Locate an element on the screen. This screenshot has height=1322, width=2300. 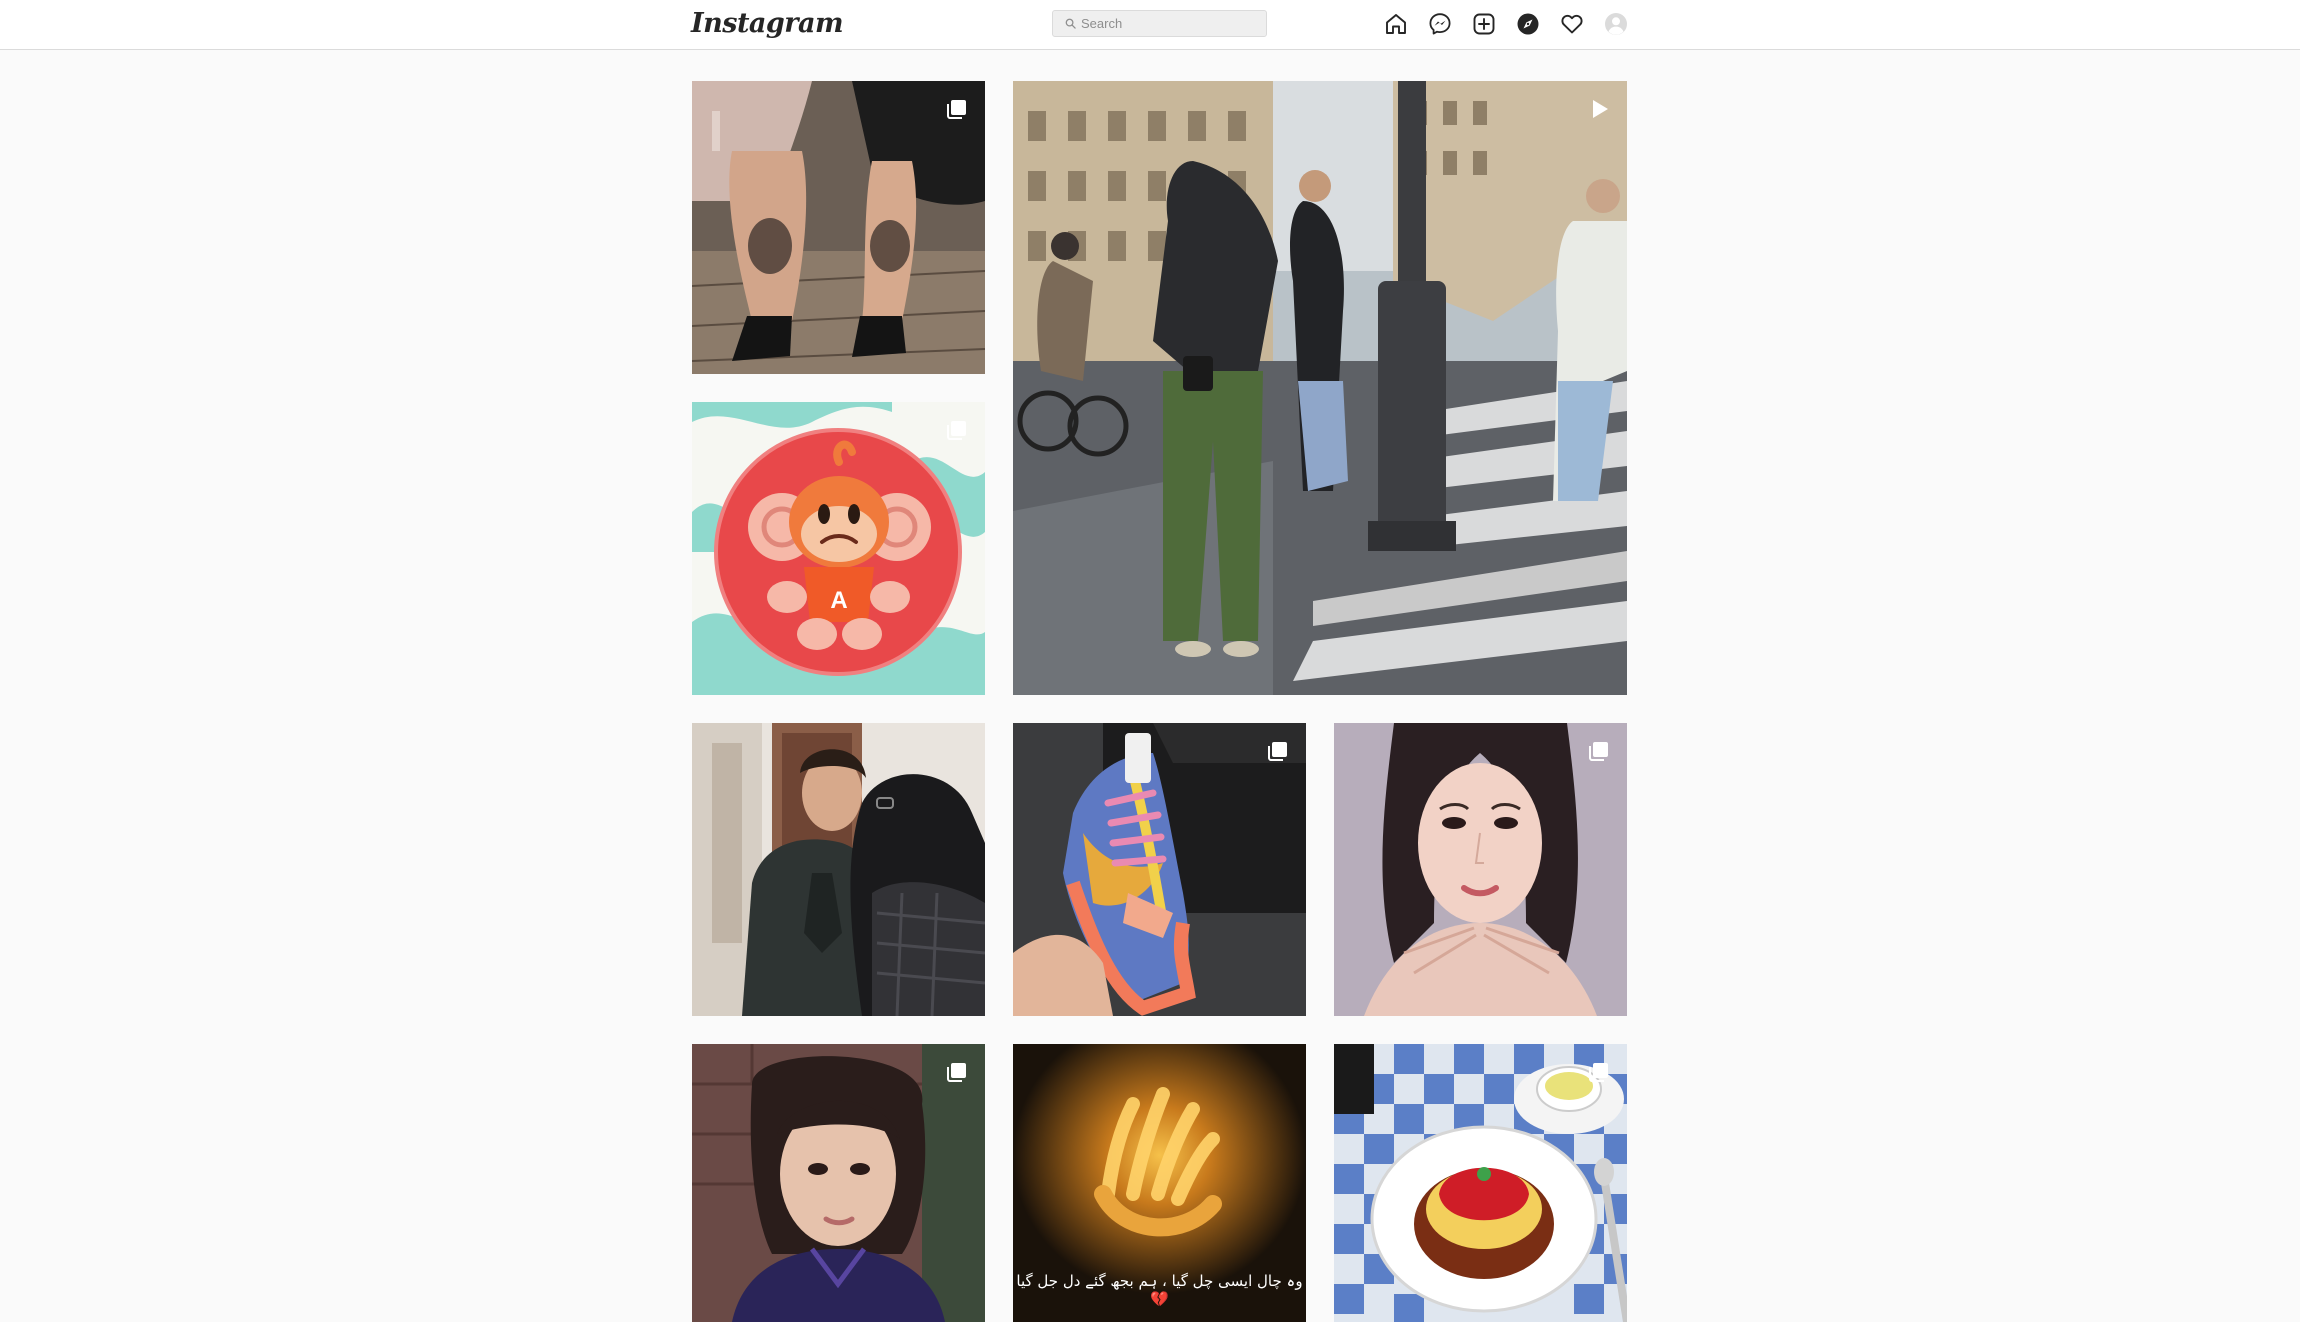
post-tile-two-men is located at coordinates (838, 869).